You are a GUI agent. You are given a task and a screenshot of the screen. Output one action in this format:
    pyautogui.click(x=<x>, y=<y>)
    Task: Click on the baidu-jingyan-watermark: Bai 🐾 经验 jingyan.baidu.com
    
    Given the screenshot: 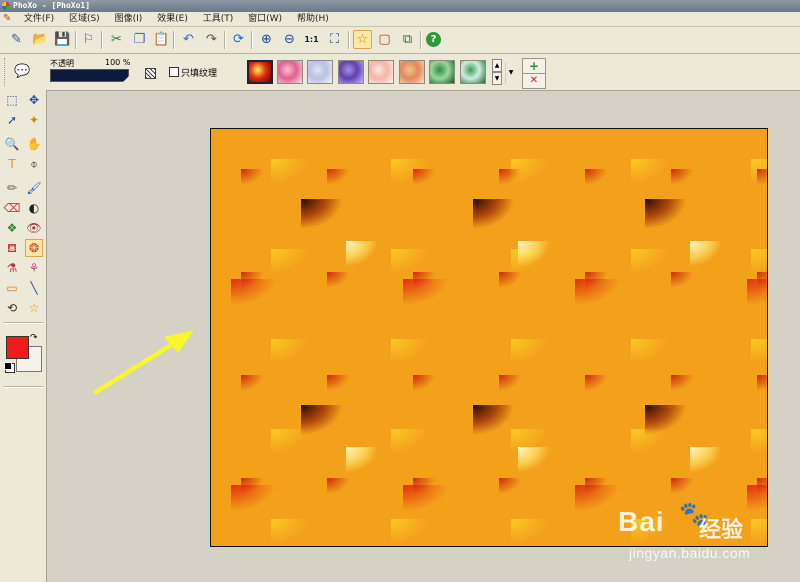 What is the action you would take?
    pyautogui.click(x=688, y=532)
    